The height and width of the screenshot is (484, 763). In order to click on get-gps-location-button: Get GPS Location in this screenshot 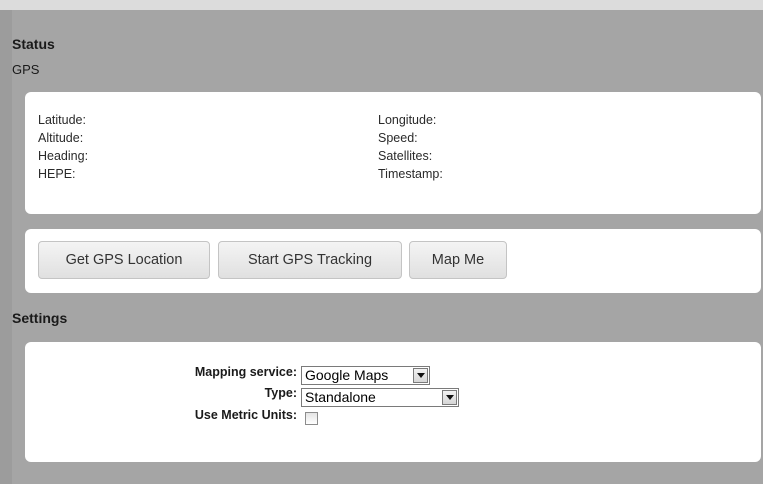, I will do `click(124, 260)`.